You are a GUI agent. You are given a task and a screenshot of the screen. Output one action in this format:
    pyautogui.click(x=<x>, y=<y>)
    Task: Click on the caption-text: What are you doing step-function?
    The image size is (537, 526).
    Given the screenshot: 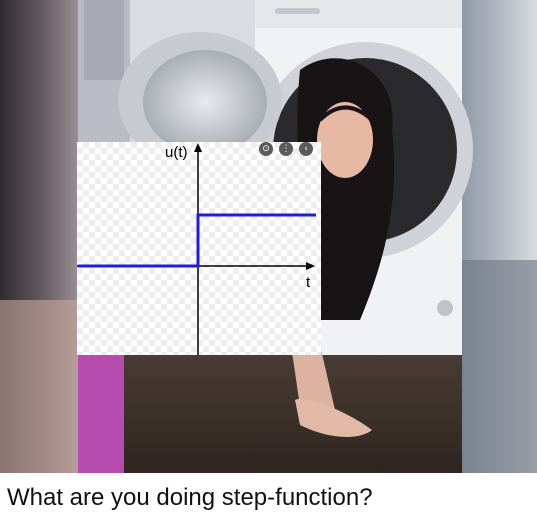 What is the action you would take?
    pyautogui.click(x=190, y=497)
    